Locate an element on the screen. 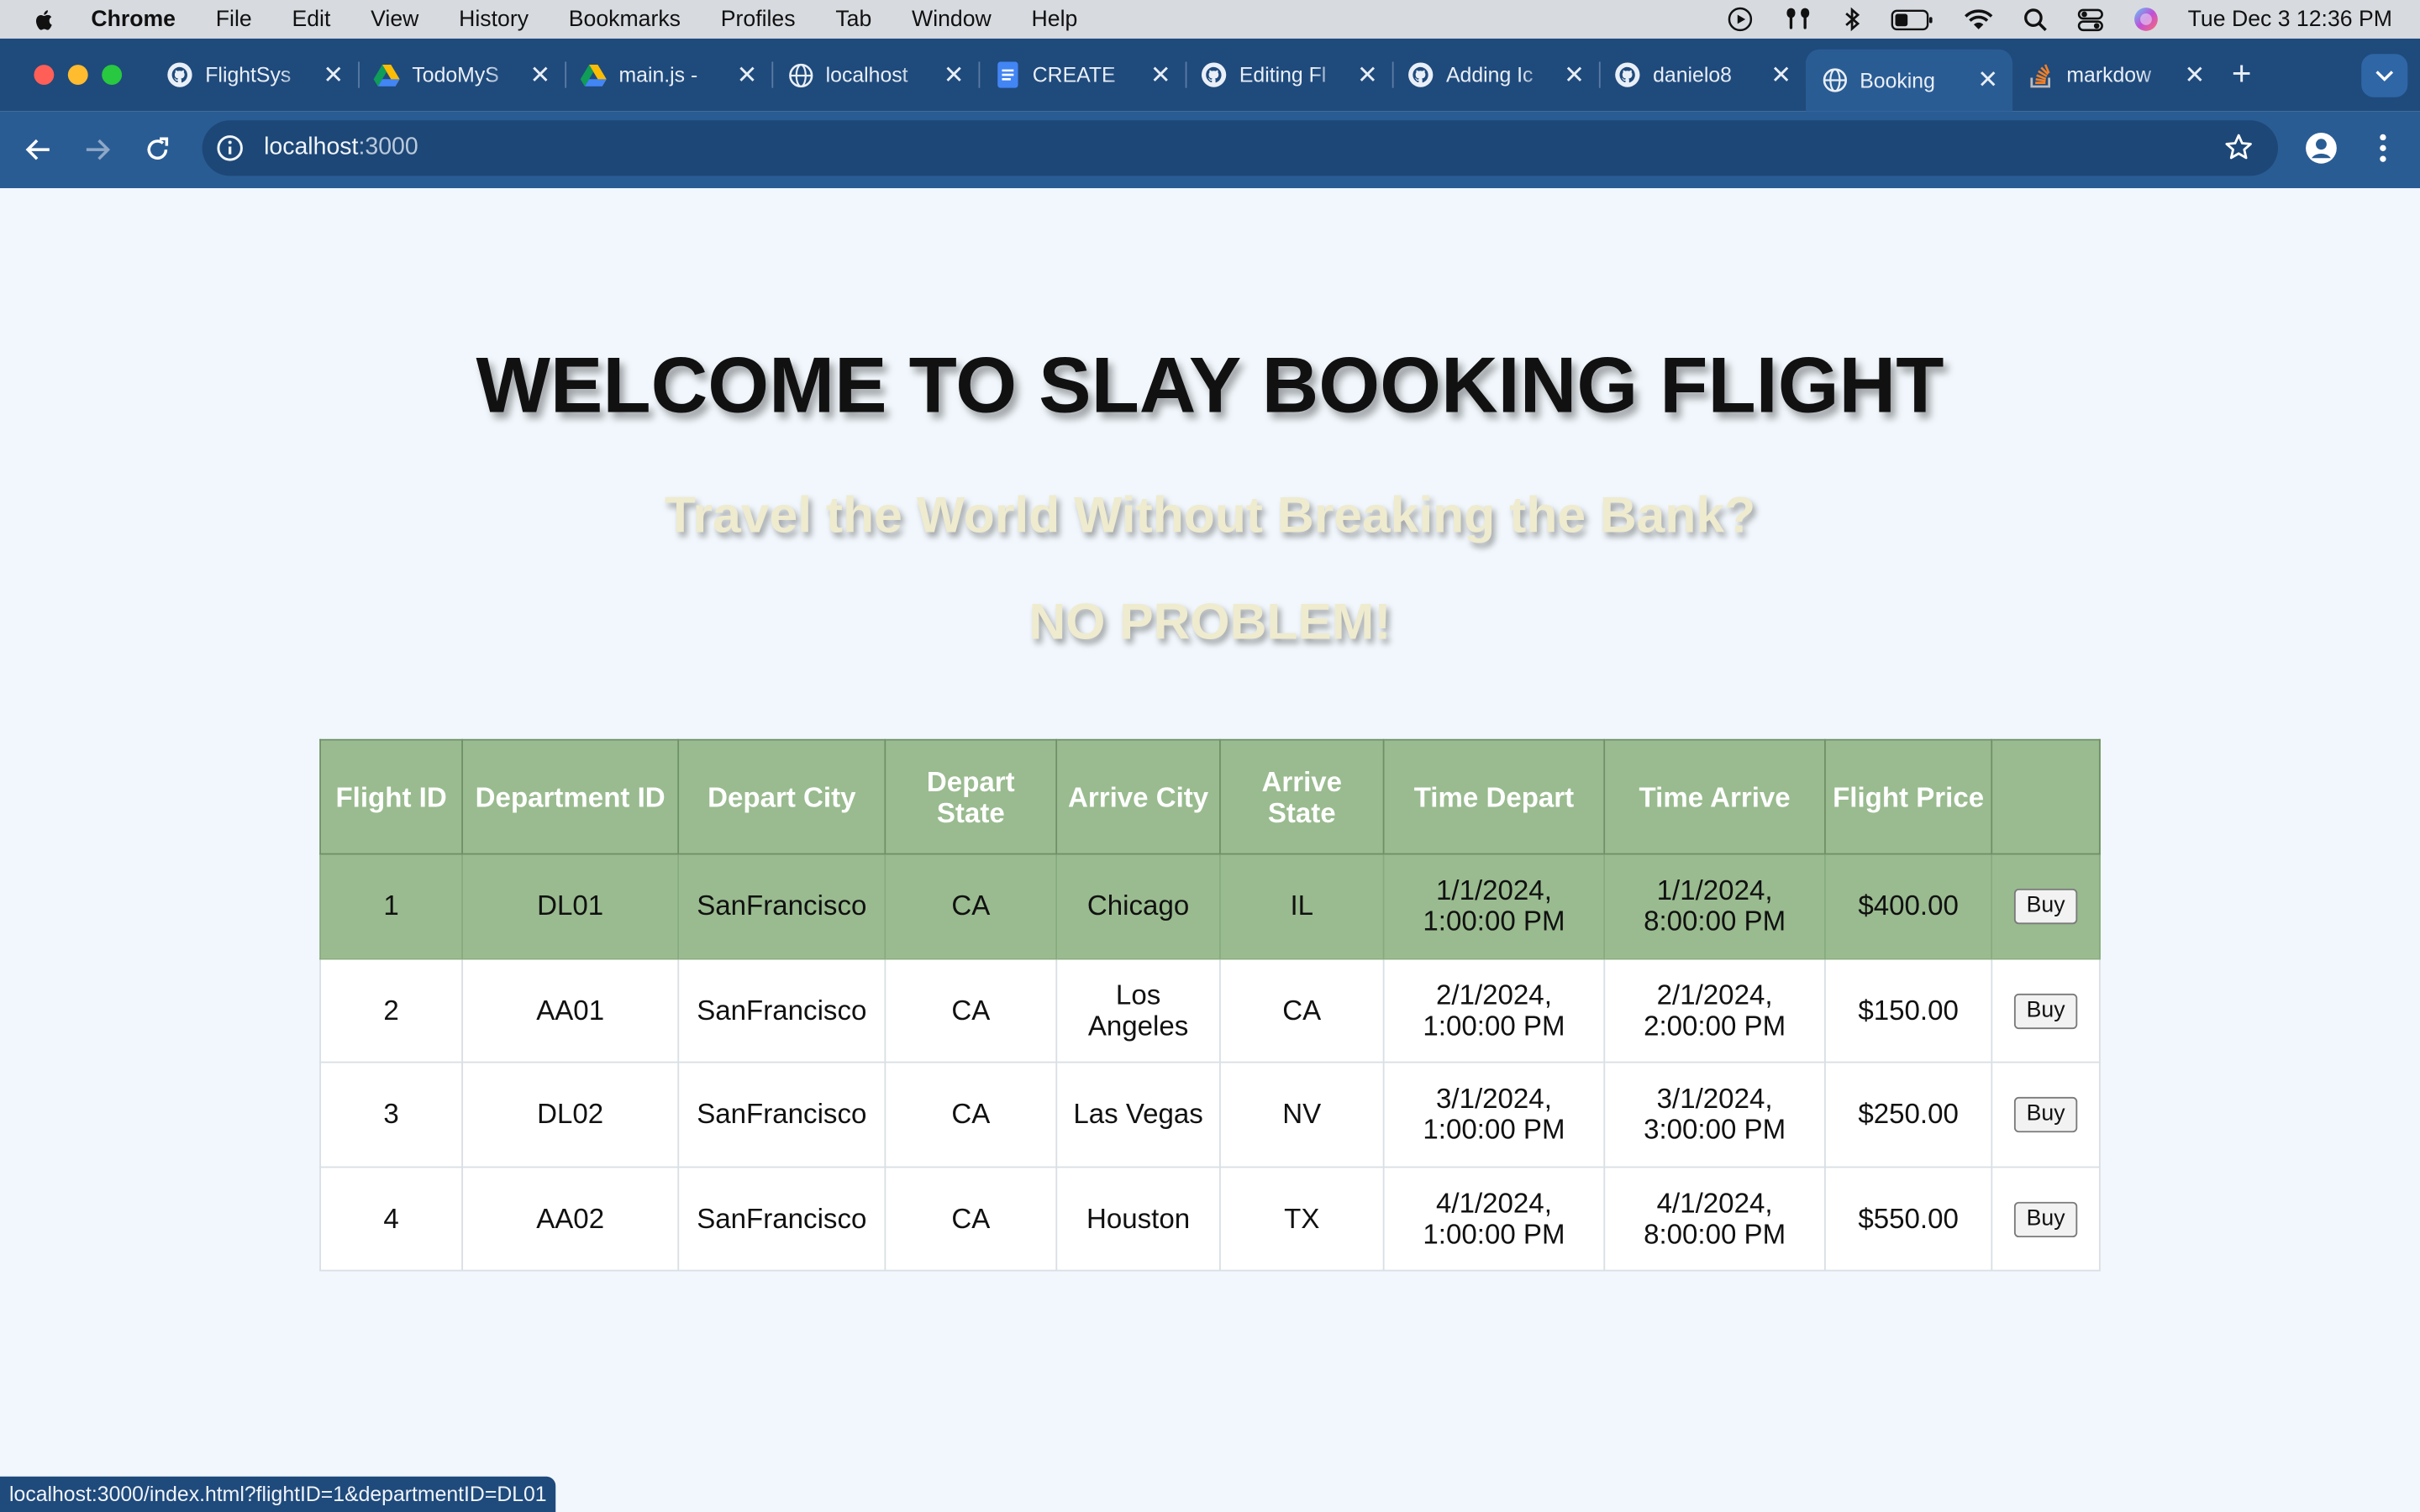 Image resolution: width=2420 pixels, height=1512 pixels. siri-icon is located at coordinates (2146, 19).